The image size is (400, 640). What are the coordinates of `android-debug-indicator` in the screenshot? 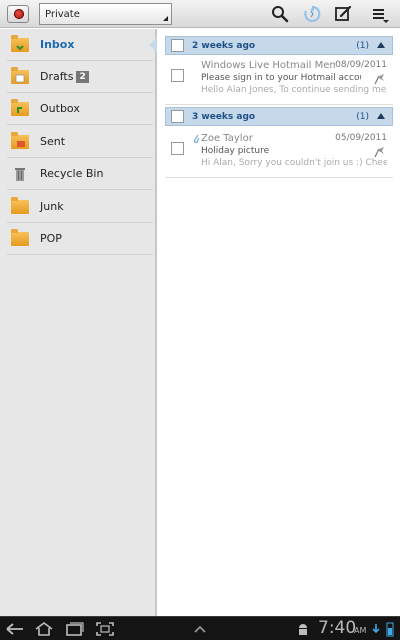 It's located at (303, 629).